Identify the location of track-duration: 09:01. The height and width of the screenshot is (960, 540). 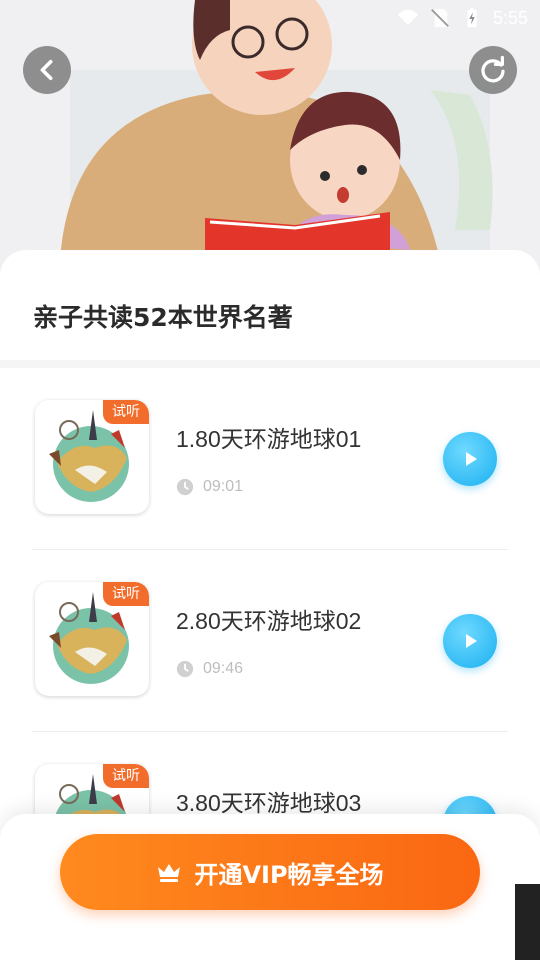
(209, 487).